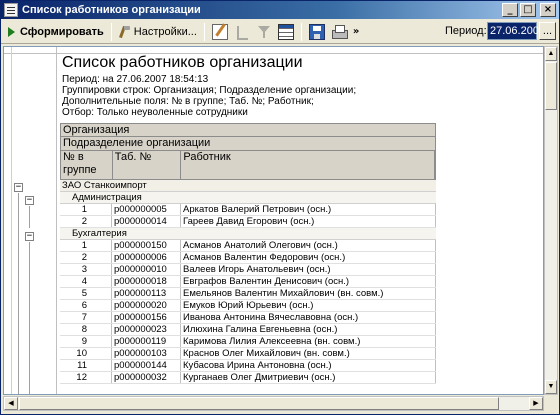 The width and height of the screenshot is (560, 415). I want to click on cell-worker: Асманов Валентин Федорович (осн.), so click(308, 257).